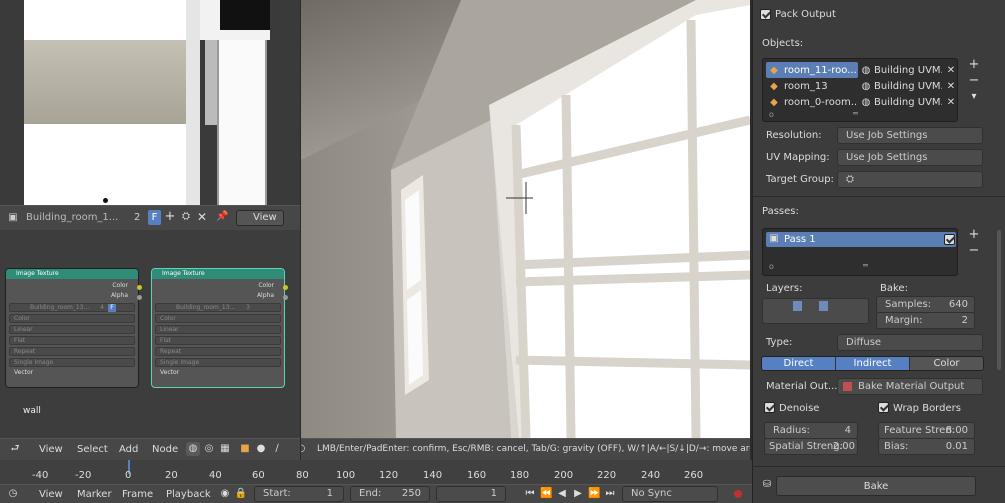 Image resolution: width=1005 pixels, height=503 pixels. I want to click on add-object-icon: +, so click(974, 65).